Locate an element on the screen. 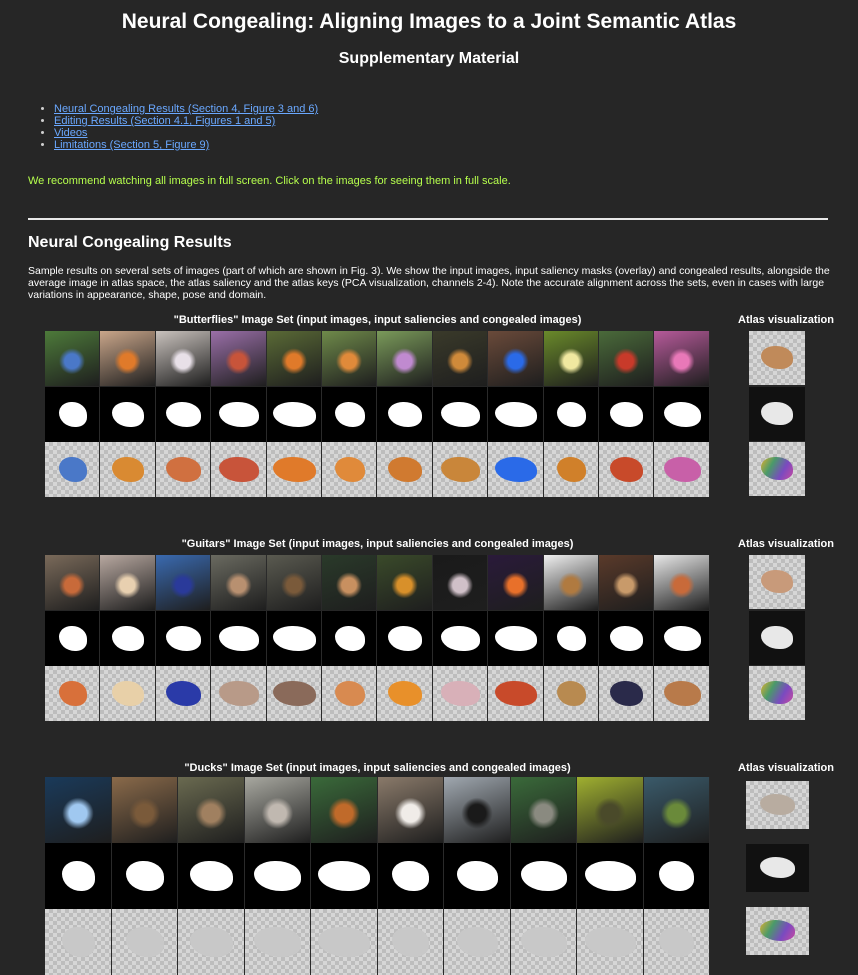 The width and height of the screenshot is (858, 975). toc-link-videos: Videos is located at coordinates (70, 133).